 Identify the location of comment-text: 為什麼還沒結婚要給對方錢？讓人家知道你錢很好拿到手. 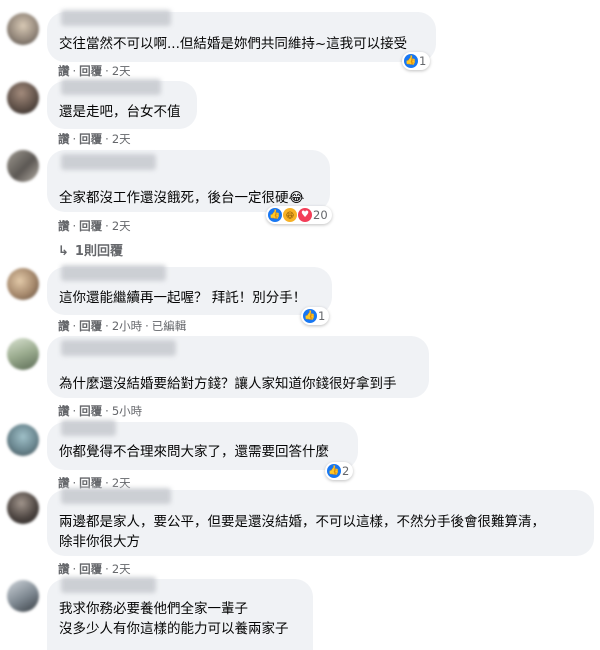
(228, 384).